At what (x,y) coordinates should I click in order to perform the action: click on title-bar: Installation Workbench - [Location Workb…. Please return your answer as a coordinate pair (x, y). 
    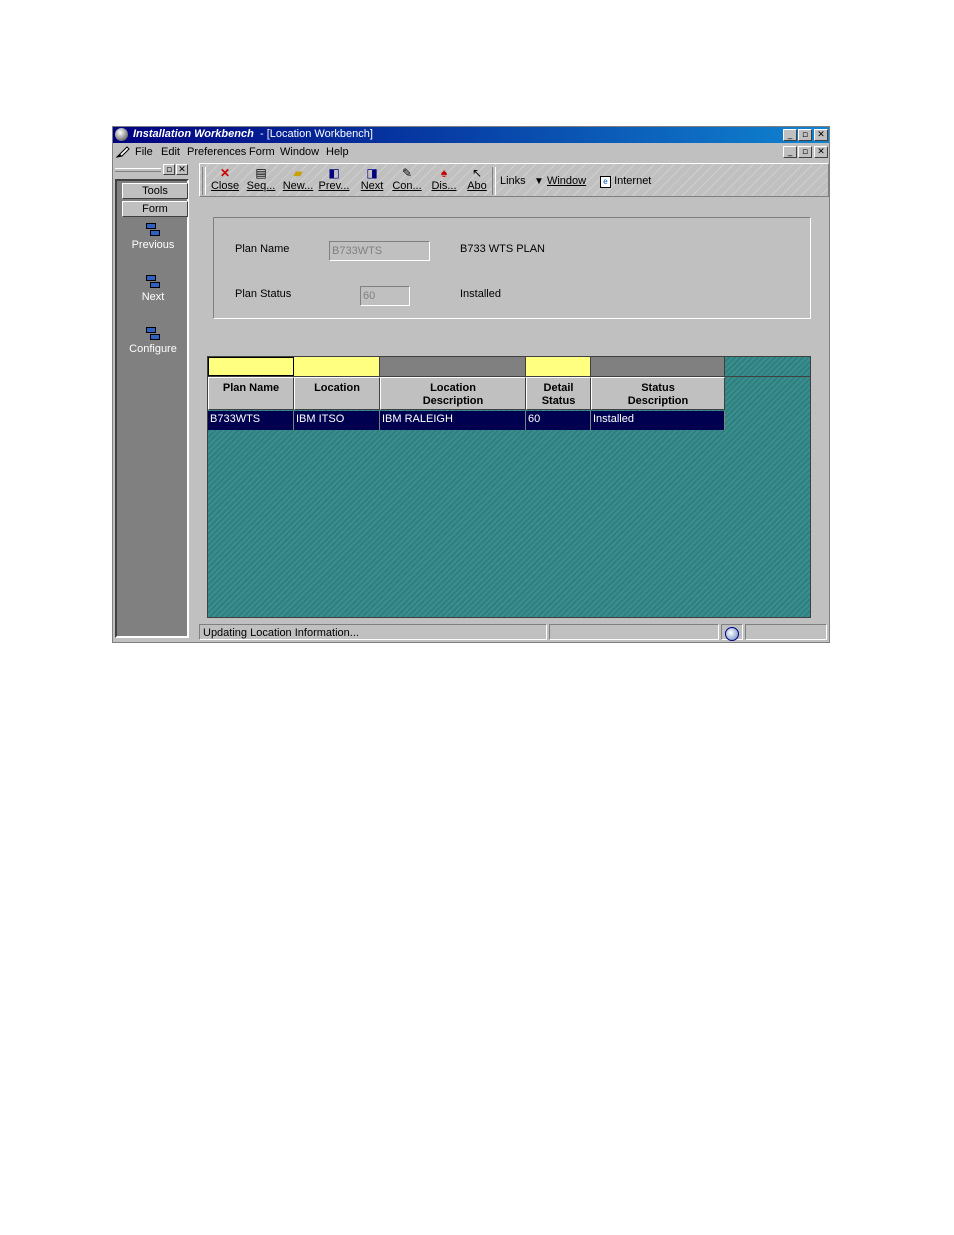
    Looking at the image, I should click on (471, 135).